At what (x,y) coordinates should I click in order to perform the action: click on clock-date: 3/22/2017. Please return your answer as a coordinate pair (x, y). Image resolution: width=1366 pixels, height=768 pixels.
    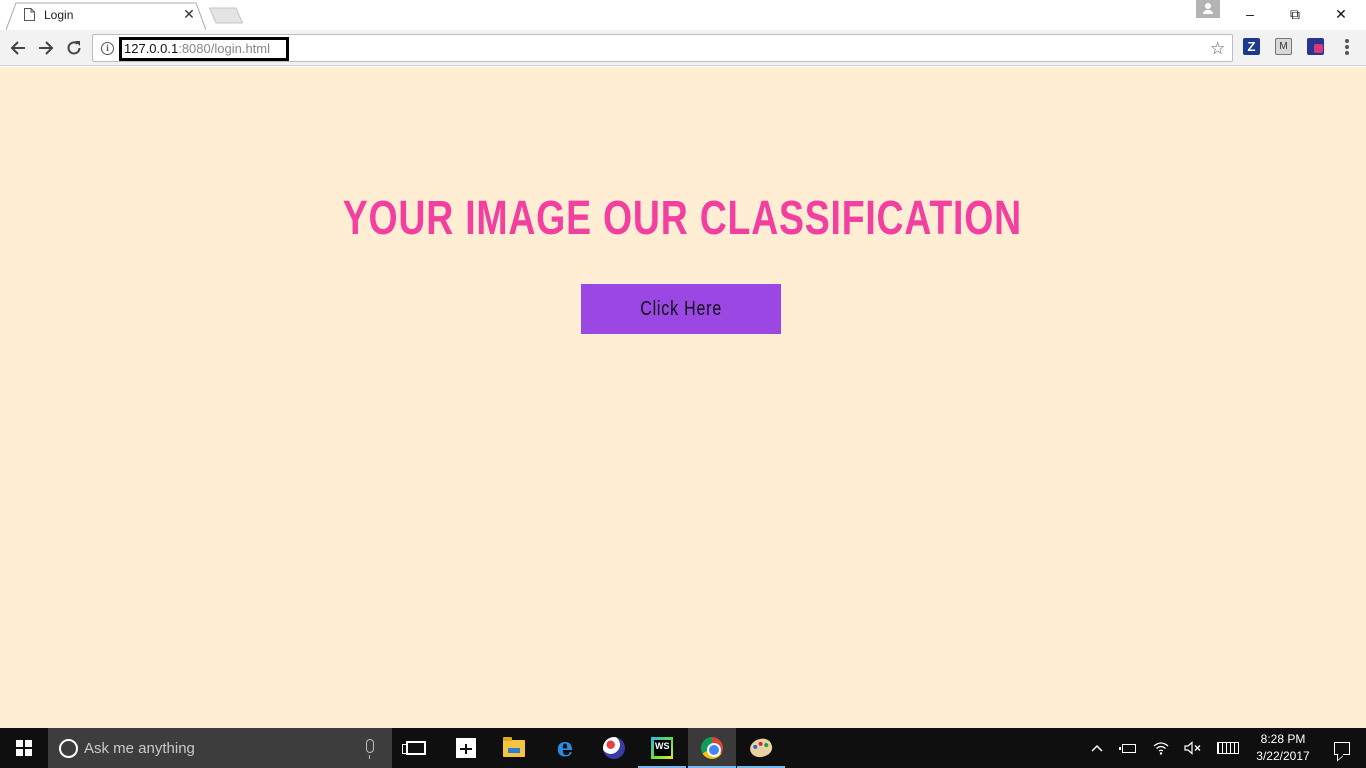
    Looking at the image, I should click on (1283, 756).